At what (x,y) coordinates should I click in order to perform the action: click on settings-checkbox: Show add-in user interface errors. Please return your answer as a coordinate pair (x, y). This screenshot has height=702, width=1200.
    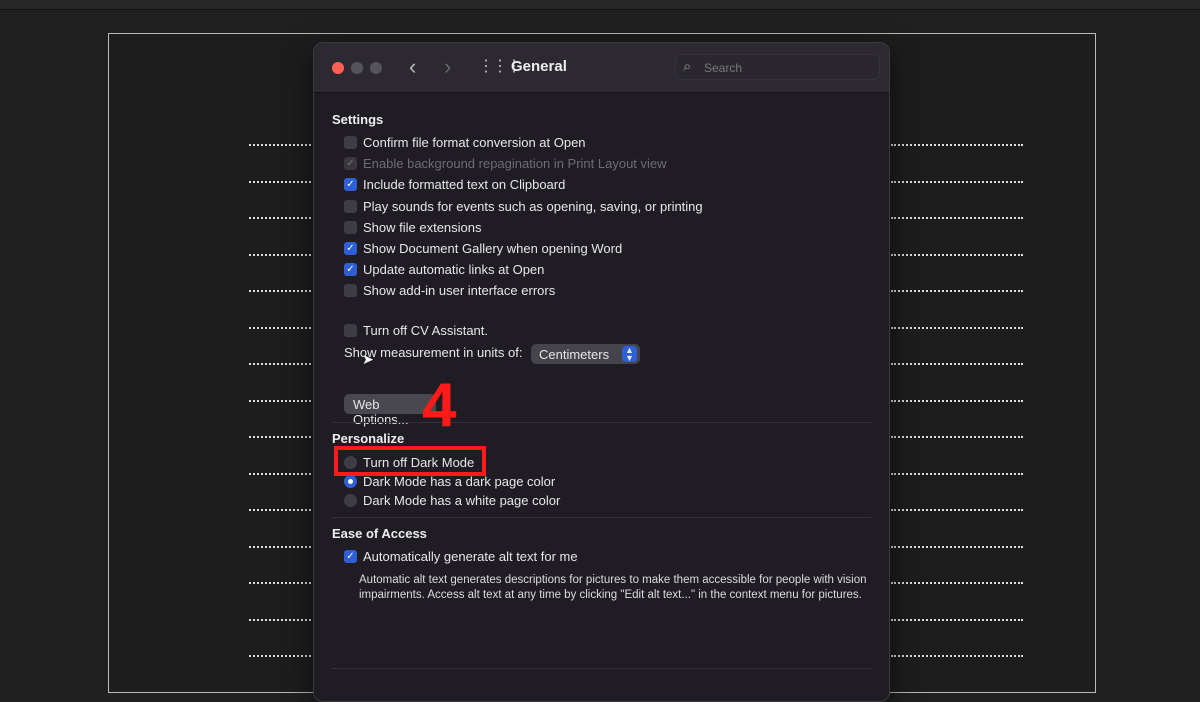
    Looking at the image, I should click on (449, 290).